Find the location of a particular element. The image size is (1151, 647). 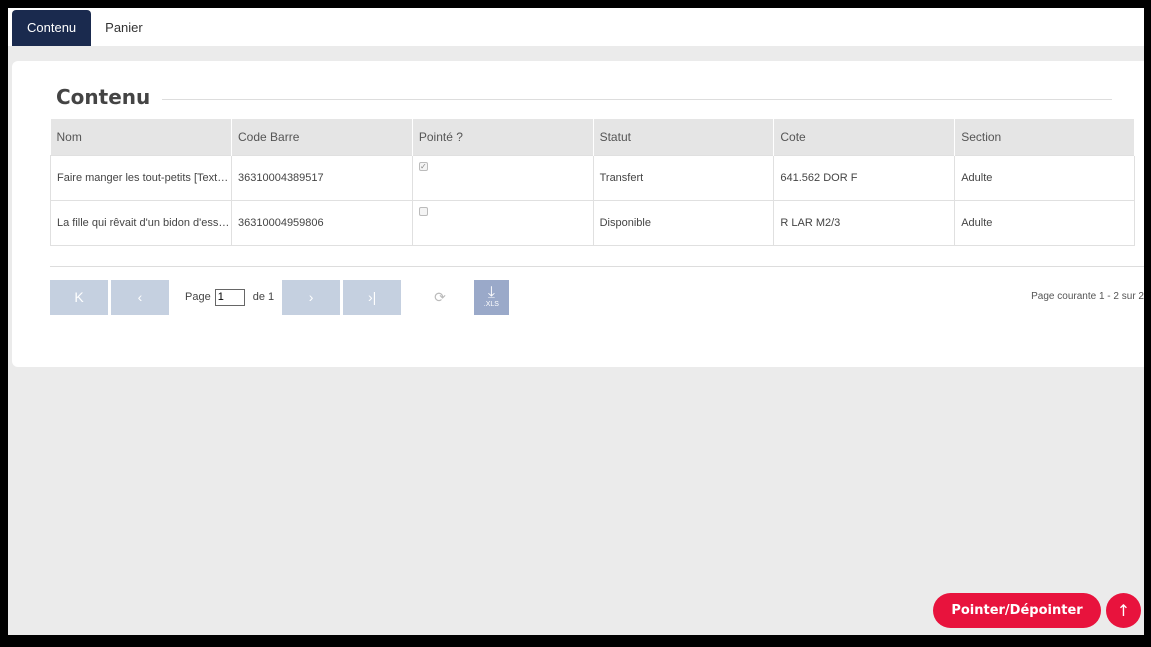

cell-statut: Disponible is located at coordinates (683, 222).